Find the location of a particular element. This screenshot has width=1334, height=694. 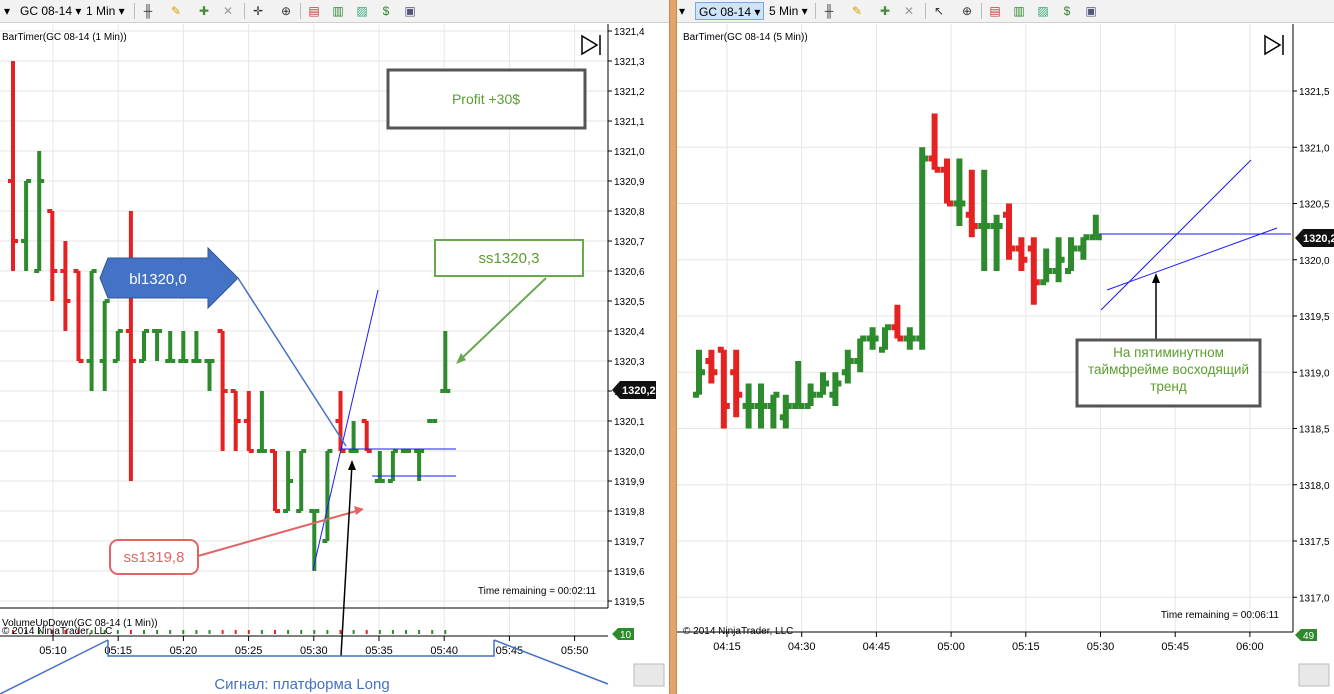

profit-callout-text: Profit +30$ is located at coordinates (486, 99).